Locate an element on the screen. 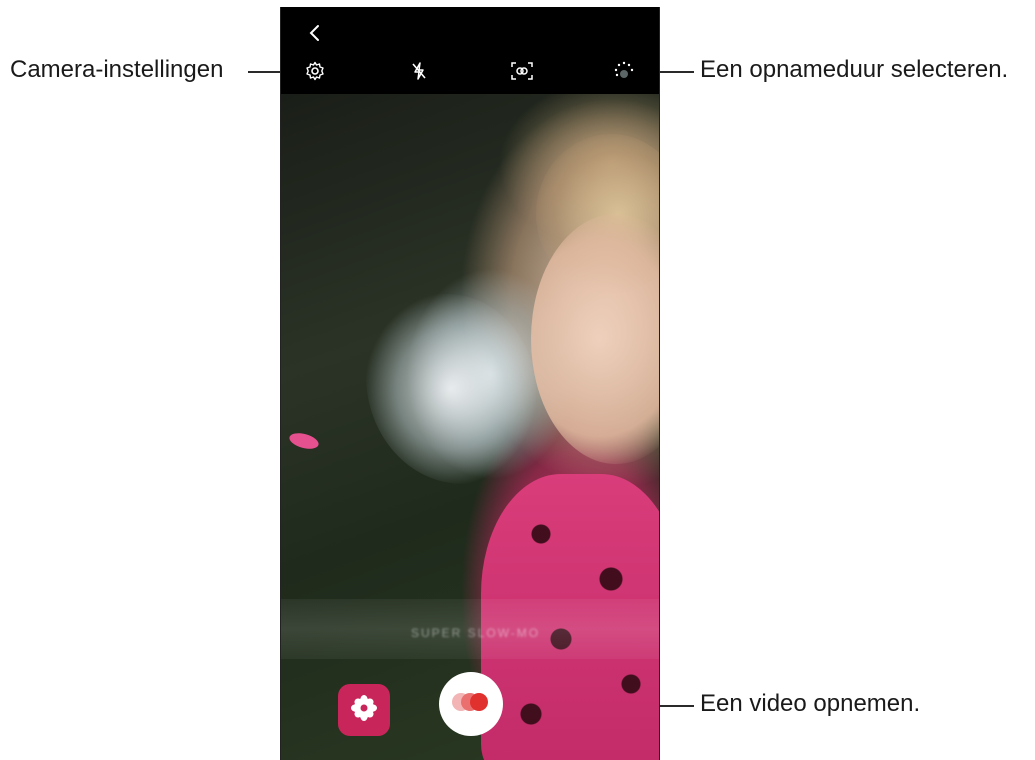 The image size is (1035, 760). callout-camera-settings: Camera-instellingen is located at coordinates (117, 69).